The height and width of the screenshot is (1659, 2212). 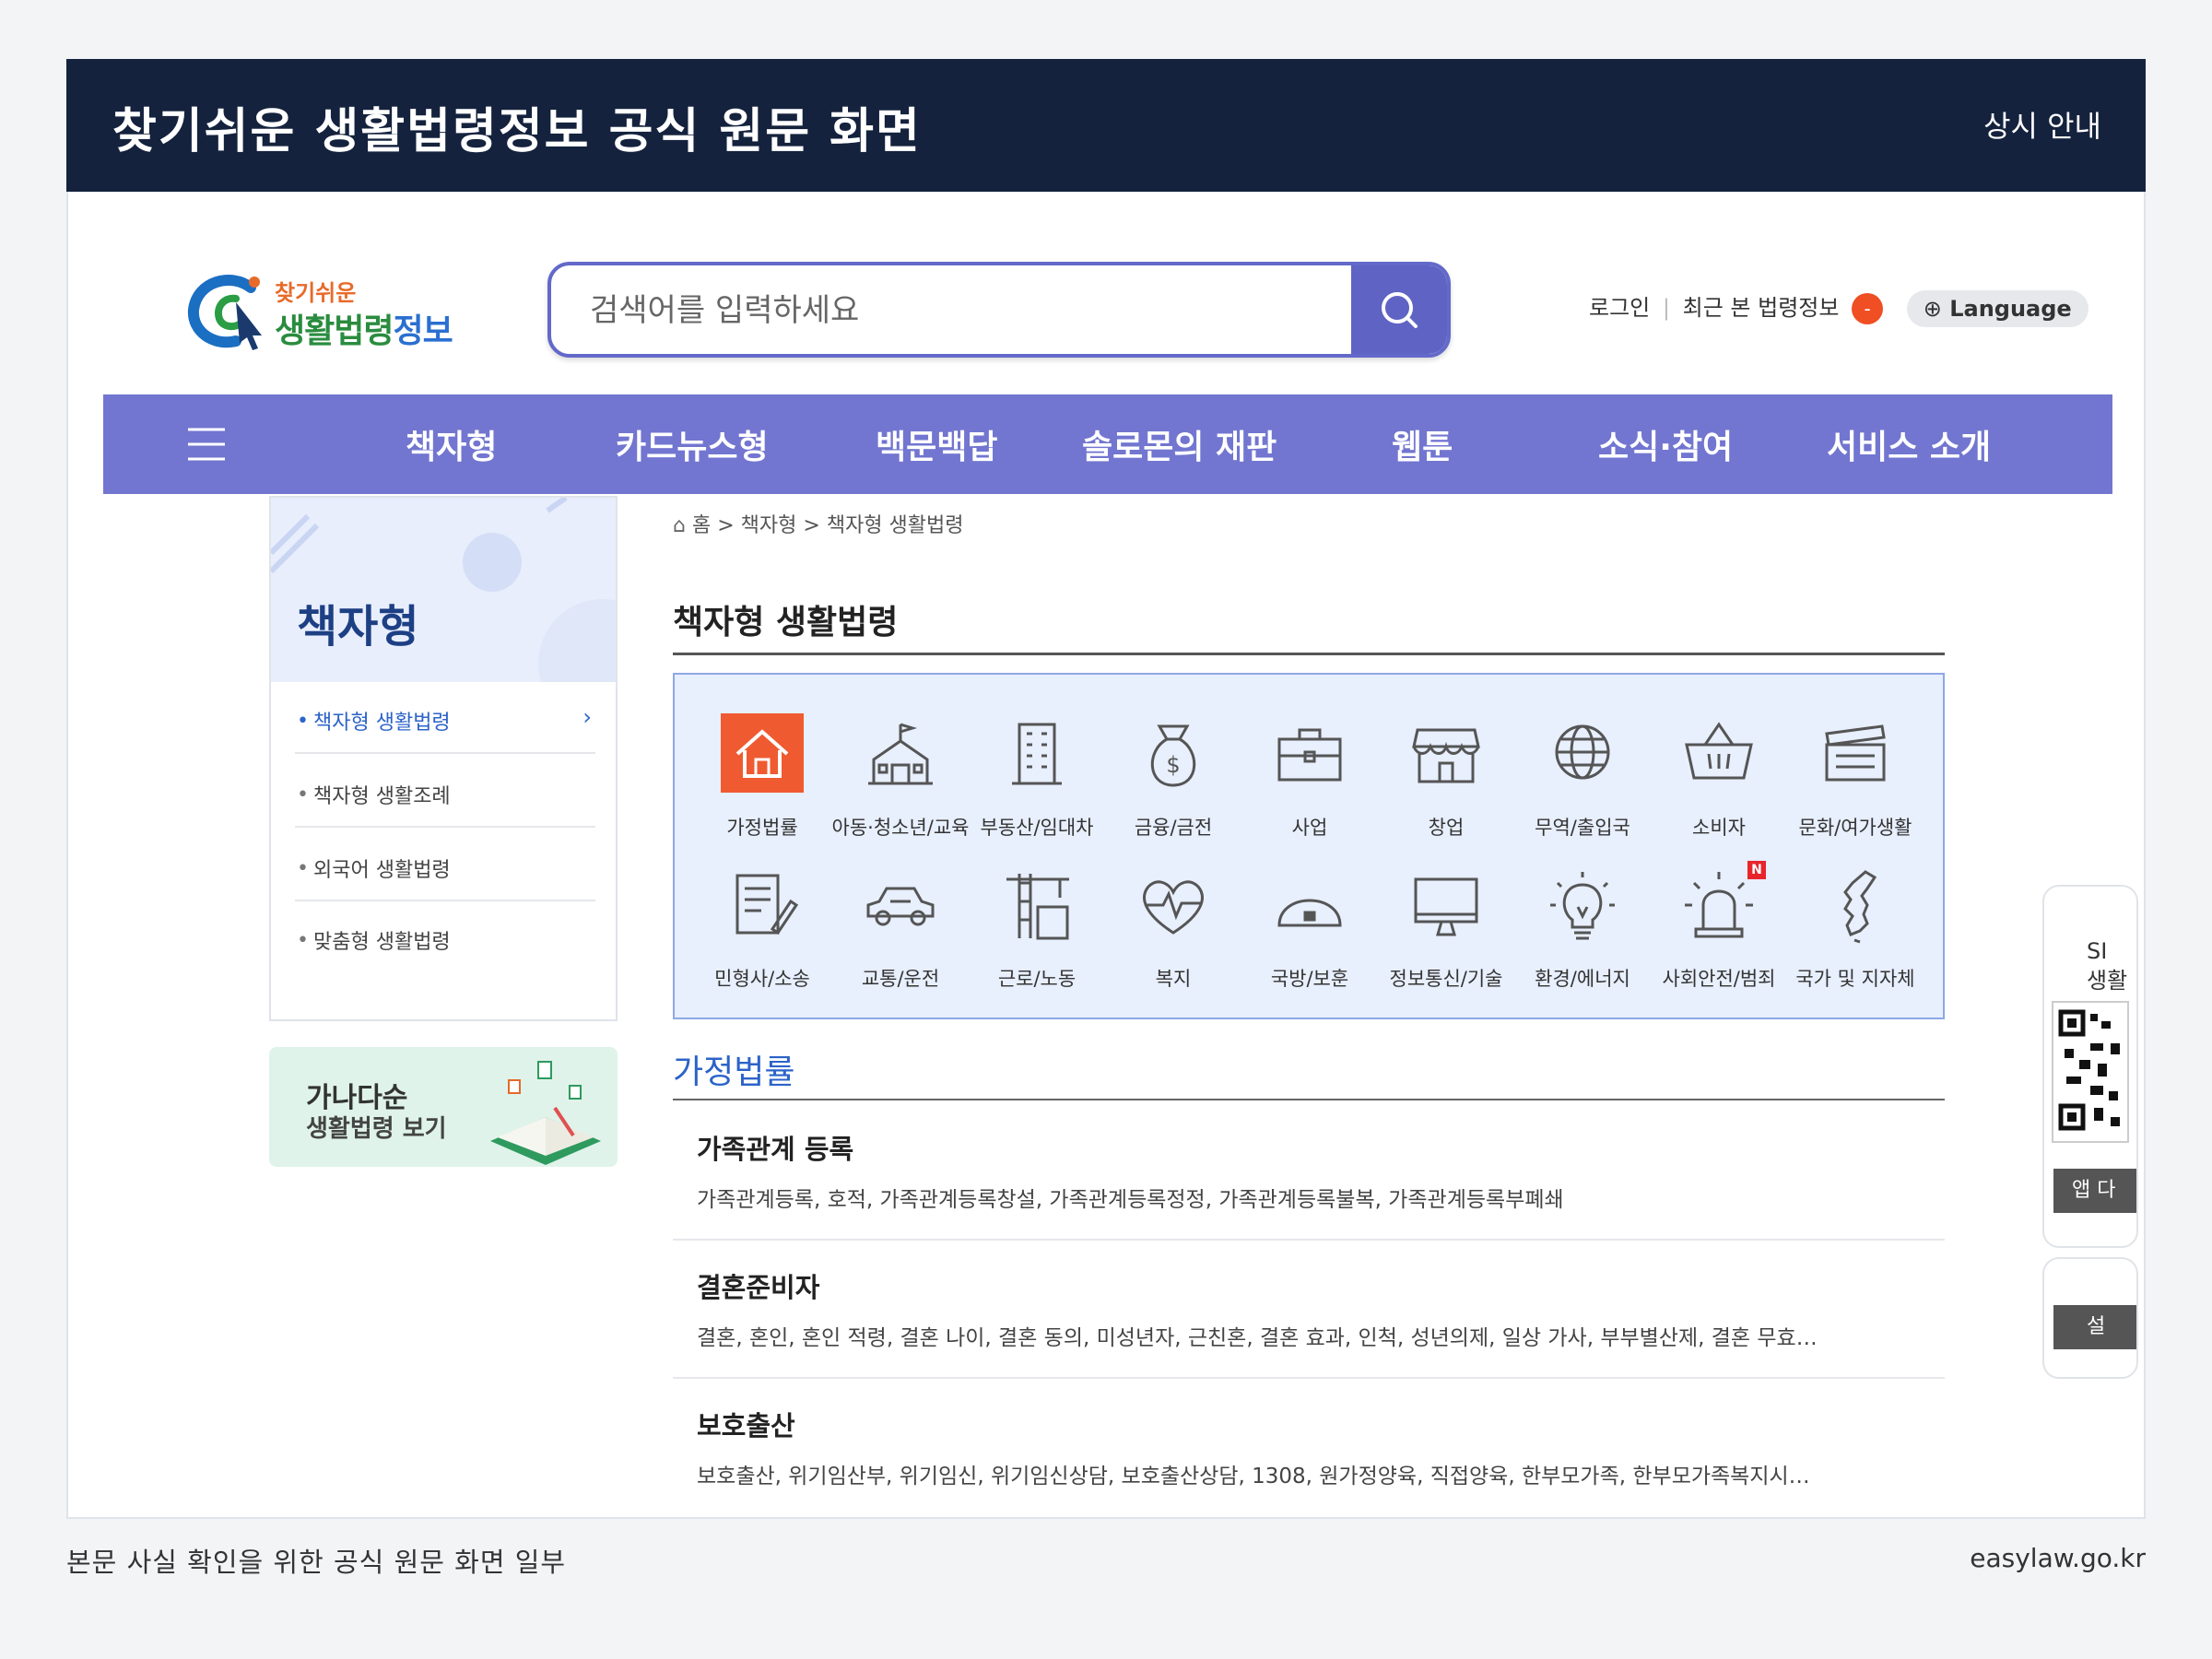 What do you see at coordinates (382, 942) in the screenshot?
I see `side-nav-label: 맞춤형 생활법령` at bounding box center [382, 942].